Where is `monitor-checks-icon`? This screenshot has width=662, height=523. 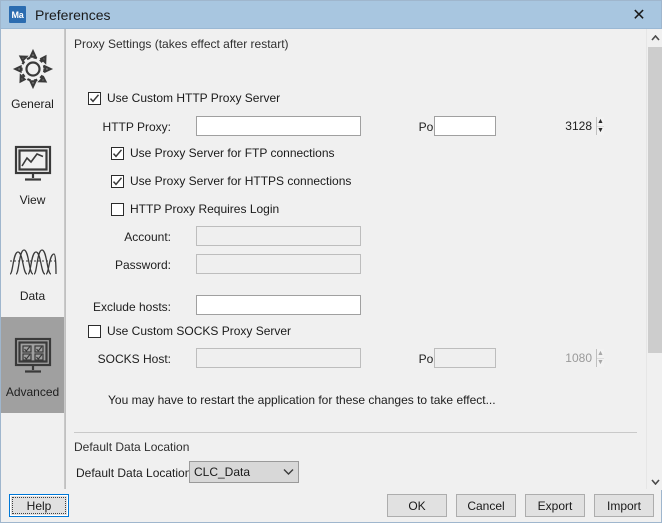 monitor-checks-icon is located at coordinates (33, 357).